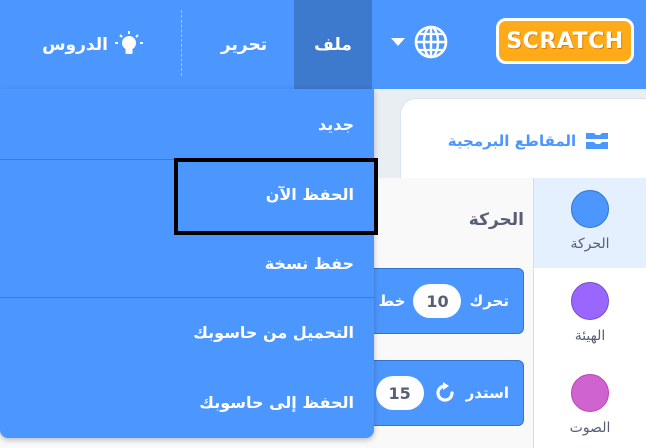  What do you see at coordinates (398, 42) in the screenshot?
I see `chevron-down-icon` at bounding box center [398, 42].